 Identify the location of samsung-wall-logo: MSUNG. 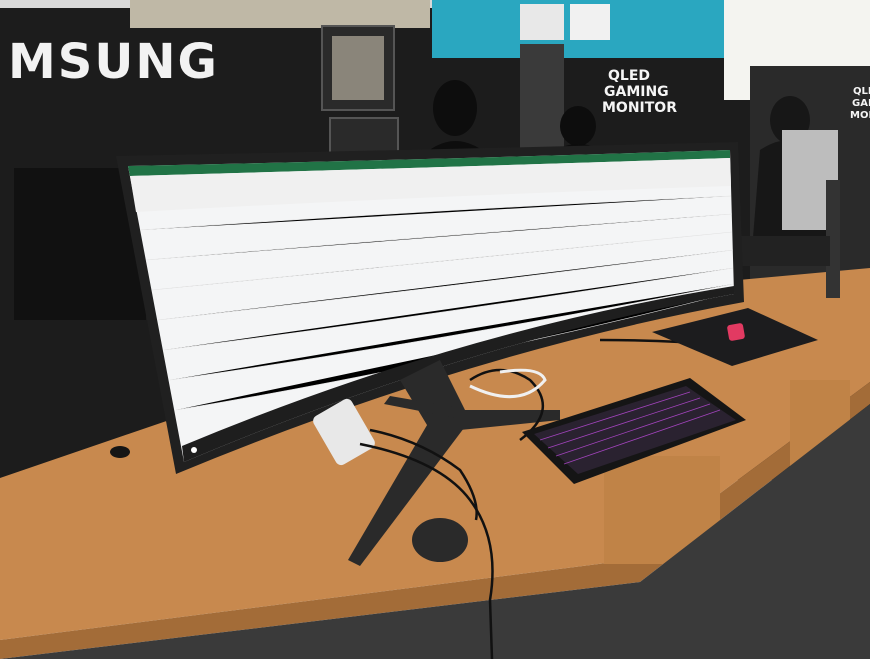
(113, 62).